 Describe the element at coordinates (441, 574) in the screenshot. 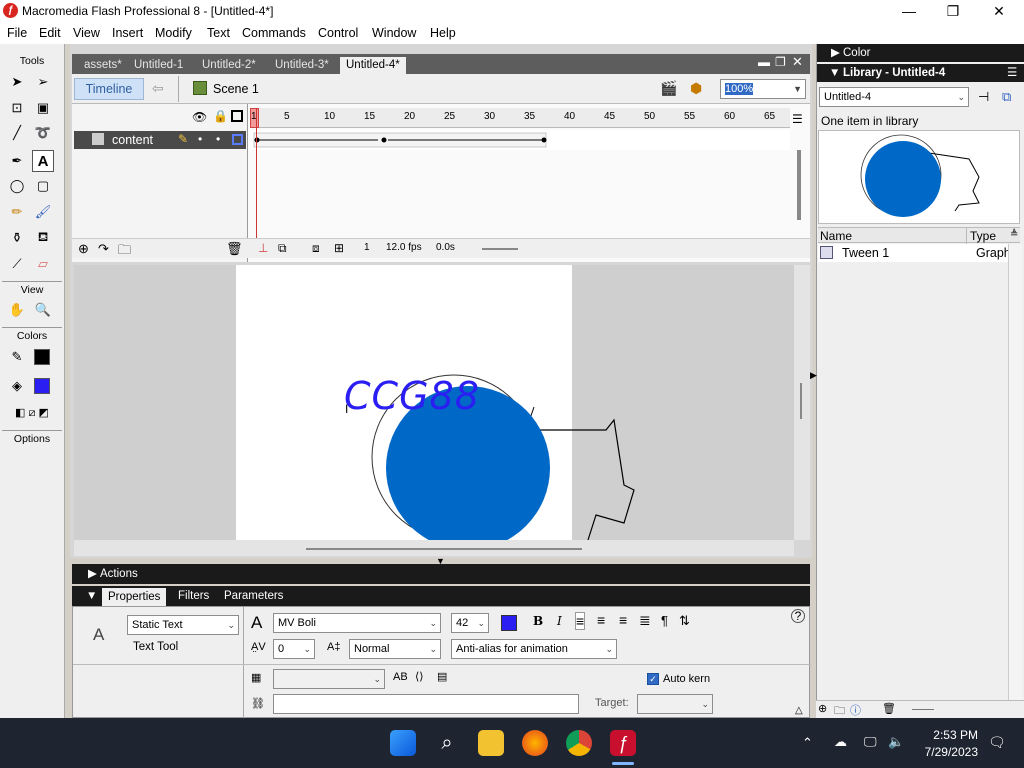

I see `actions-panel-header: ▶ Actions` at that location.